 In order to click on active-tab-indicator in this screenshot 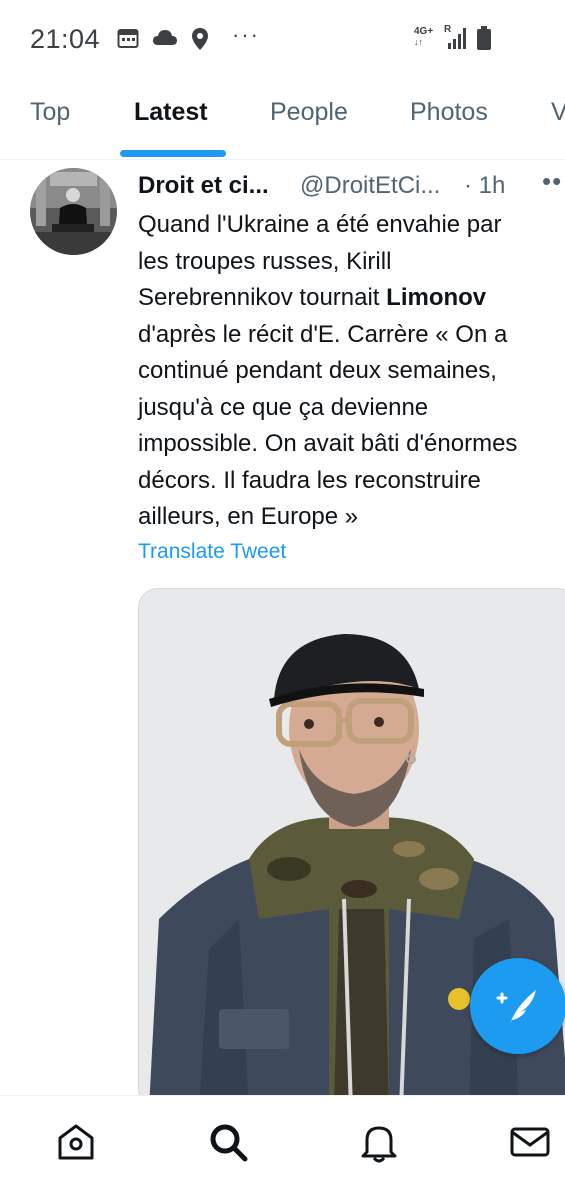, I will do `click(173, 153)`.